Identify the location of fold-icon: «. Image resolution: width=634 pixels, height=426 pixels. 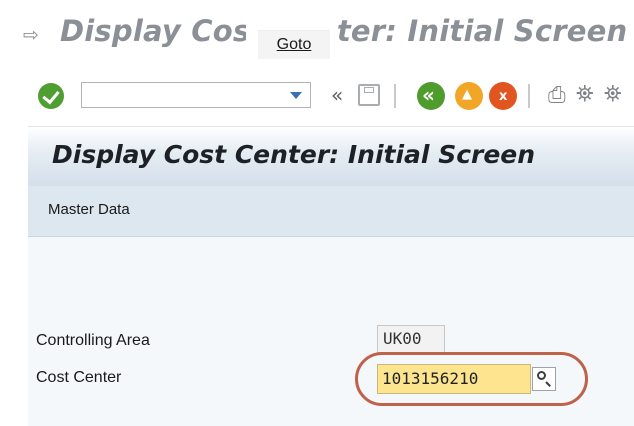
(337, 95).